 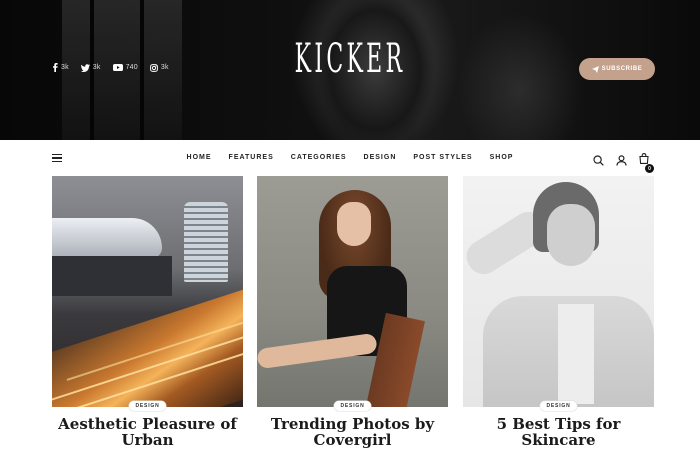 I want to click on facebook-icon, so click(x=55, y=67).